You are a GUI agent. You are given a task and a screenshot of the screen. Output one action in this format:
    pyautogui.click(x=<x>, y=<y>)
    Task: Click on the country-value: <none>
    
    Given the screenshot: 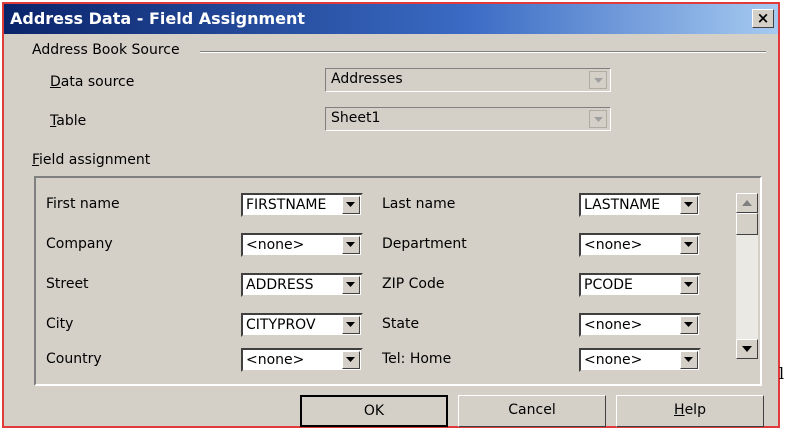 What is the action you would take?
    pyautogui.click(x=275, y=360)
    